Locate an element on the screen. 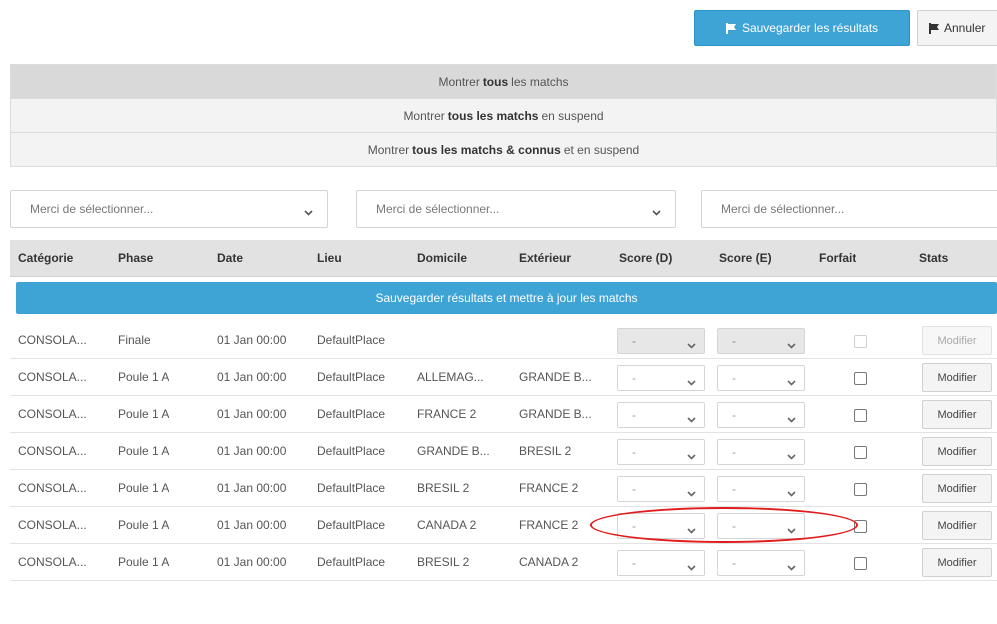 The image size is (997, 624). cancel-button: Annuler is located at coordinates (957, 28).